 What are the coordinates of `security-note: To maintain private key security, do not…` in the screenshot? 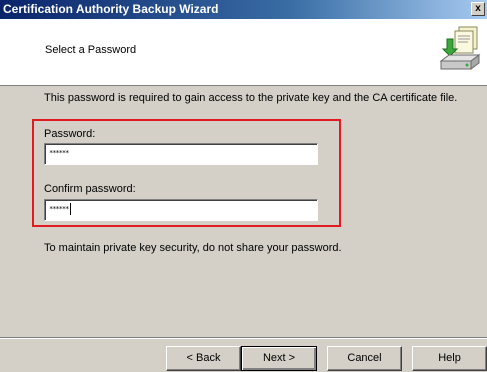 It's located at (193, 248).